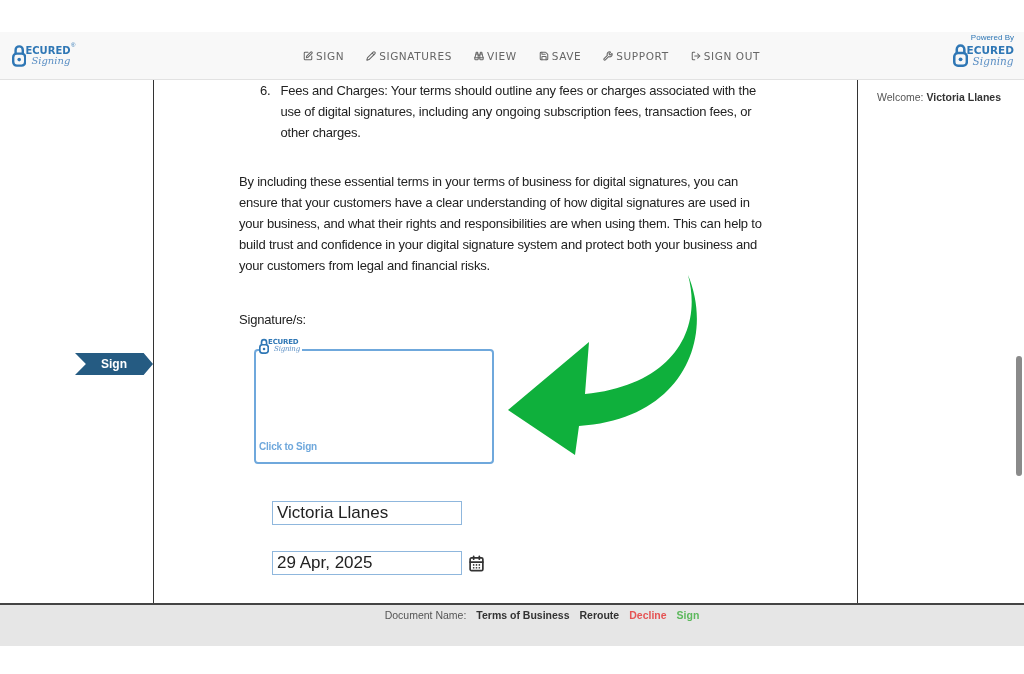  What do you see at coordinates (560, 55) in the screenshot?
I see `nav-link: SAVE` at bounding box center [560, 55].